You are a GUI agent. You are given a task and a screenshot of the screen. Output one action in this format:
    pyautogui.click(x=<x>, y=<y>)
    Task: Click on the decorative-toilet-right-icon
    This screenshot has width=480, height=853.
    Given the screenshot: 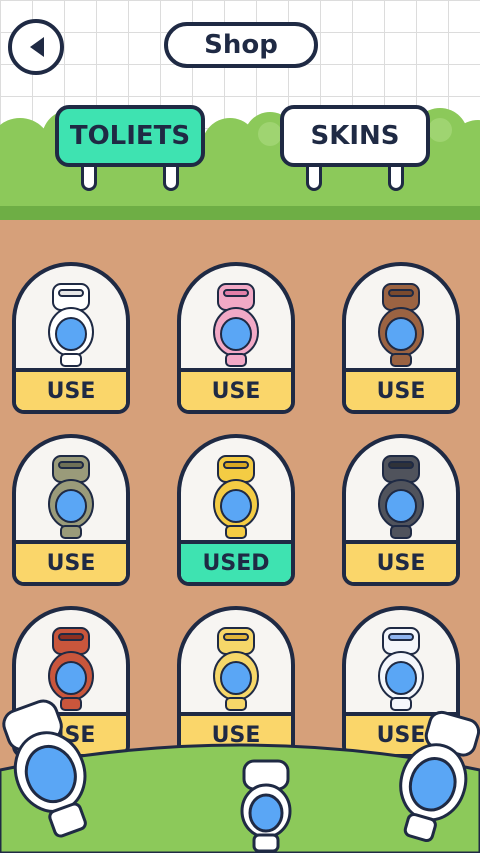 What is the action you would take?
    pyautogui.click(x=439, y=776)
    